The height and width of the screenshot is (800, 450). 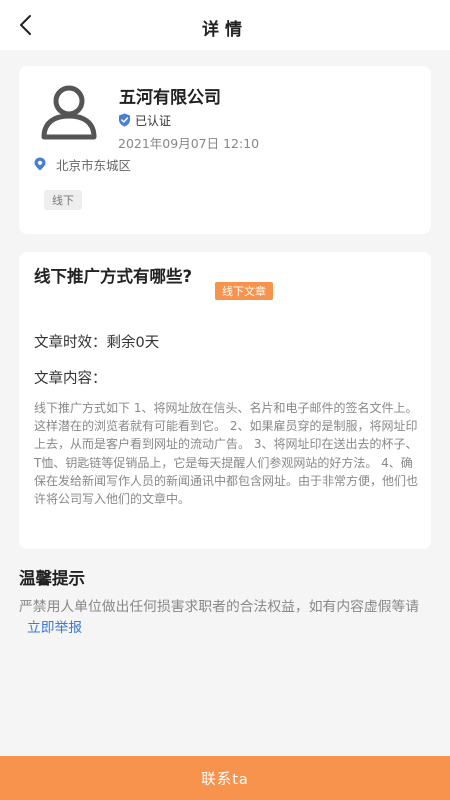 I want to click on page-title: 详情, so click(x=225, y=30).